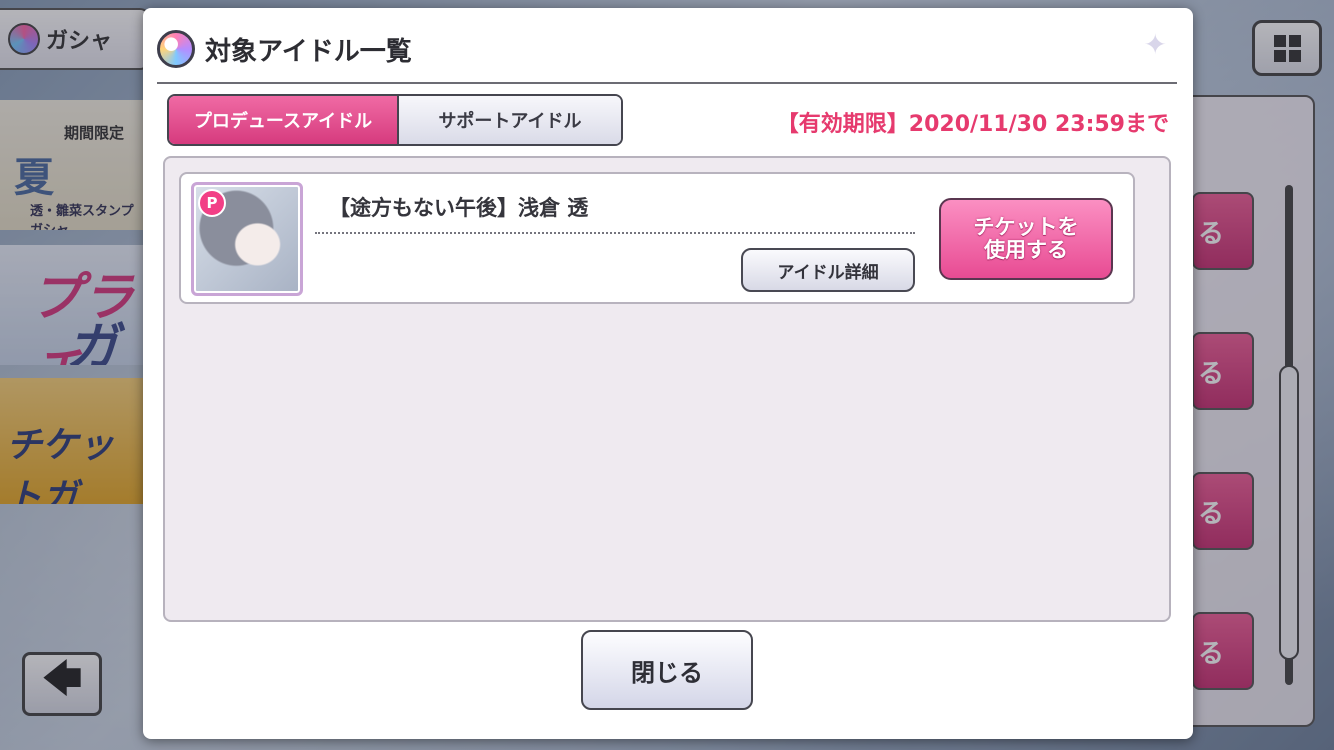  I want to click on sparkle-icon: ✦, so click(1155, 44).